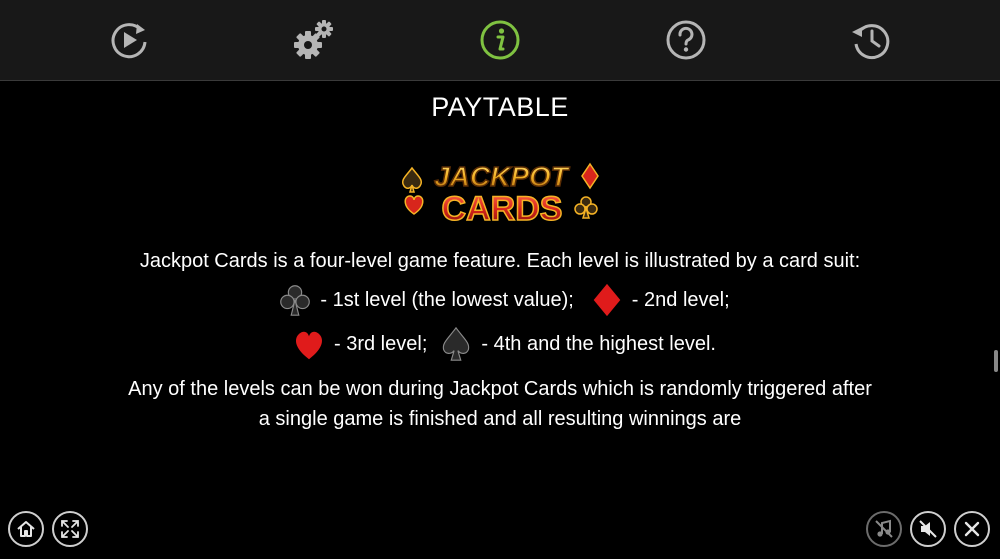  I want to click on music-off-icon, so click(884, 528).